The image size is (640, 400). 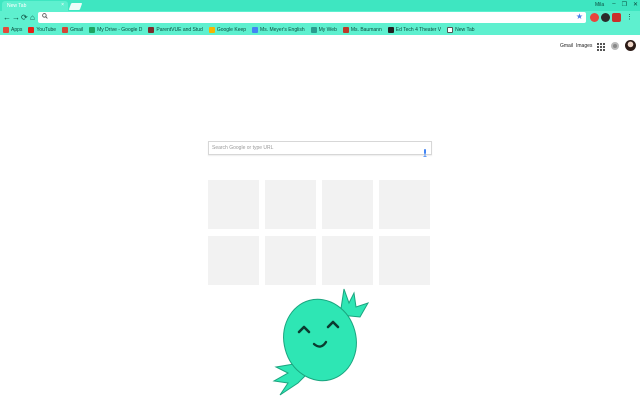 I want to click on close-icon: ×, so click(x=62, y=5).